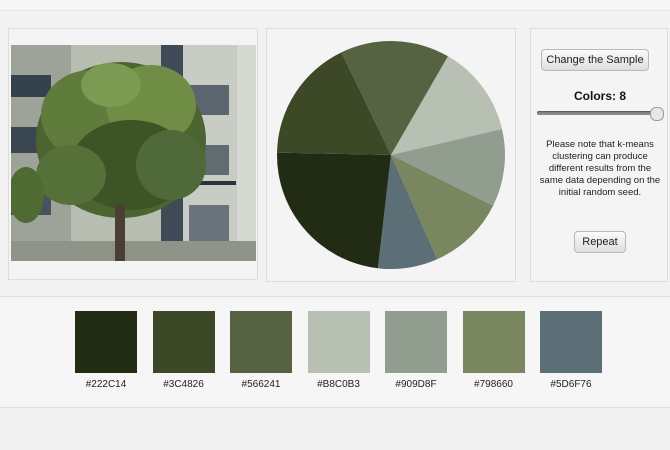 This screenshot has width=670, height=450. I want to click on swatch-hex-label: #B8C0B3, so click(338, 384).